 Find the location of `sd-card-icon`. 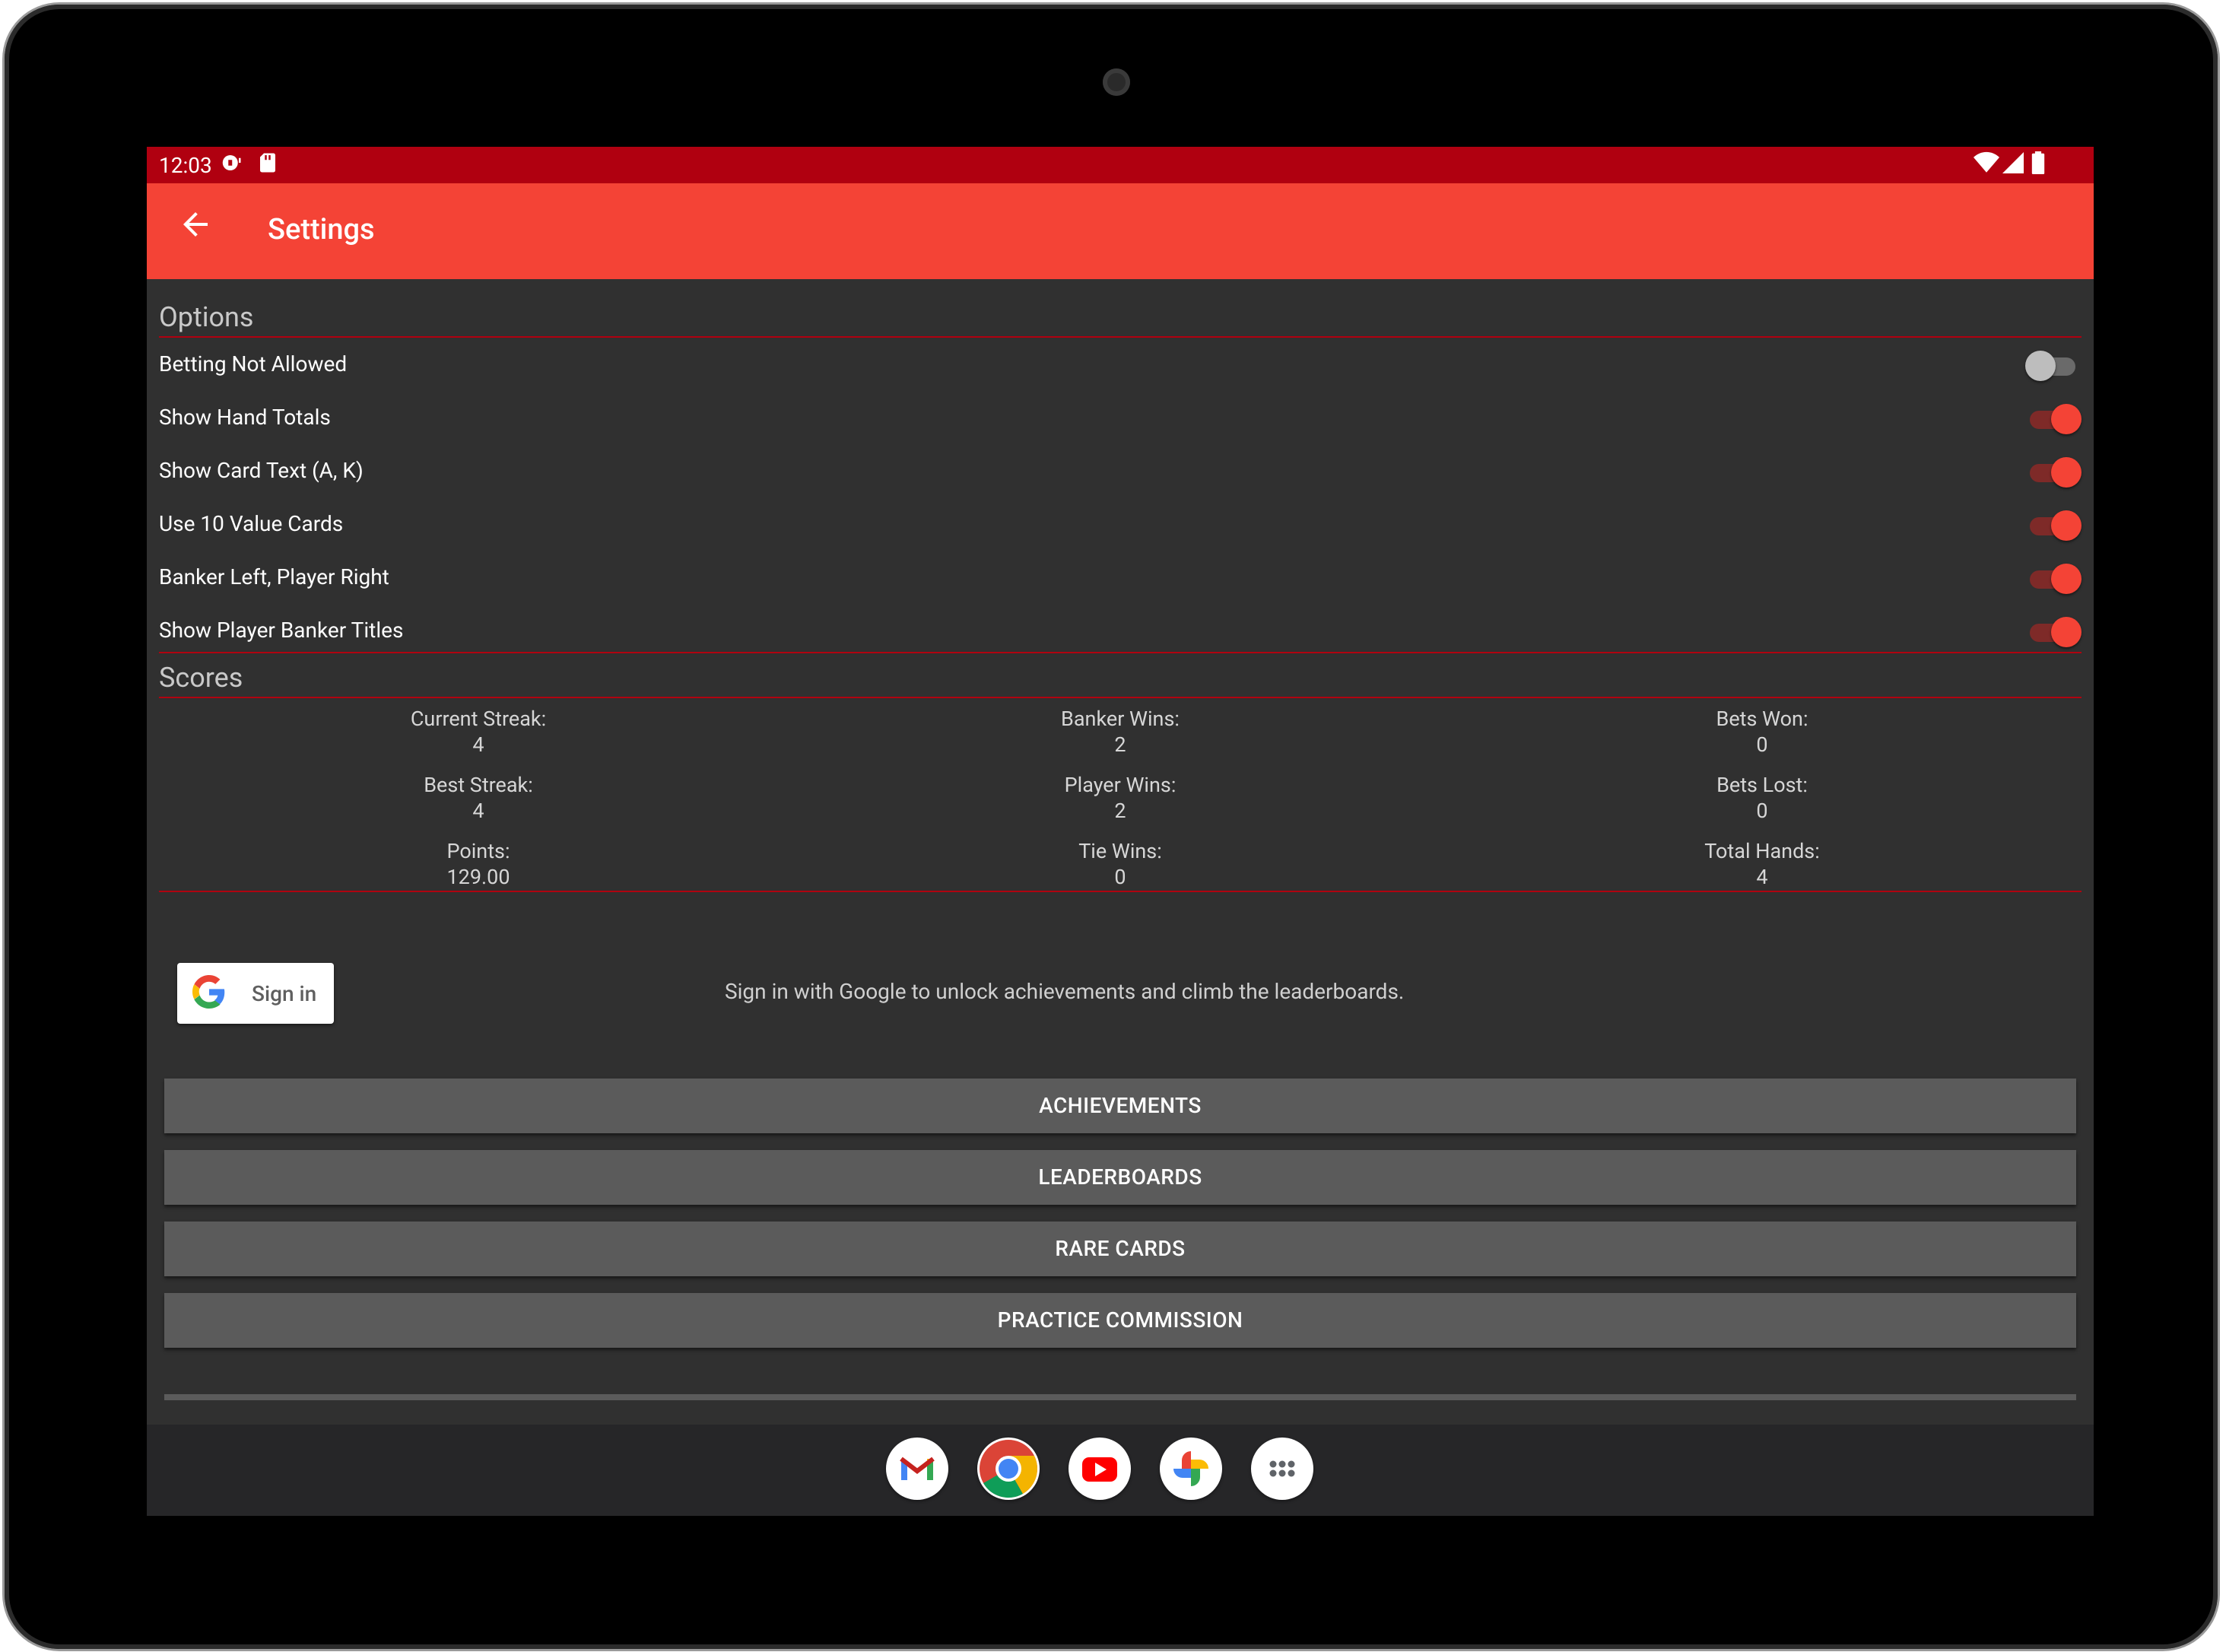

sd-card-icon is located at coordinates (268, 165).